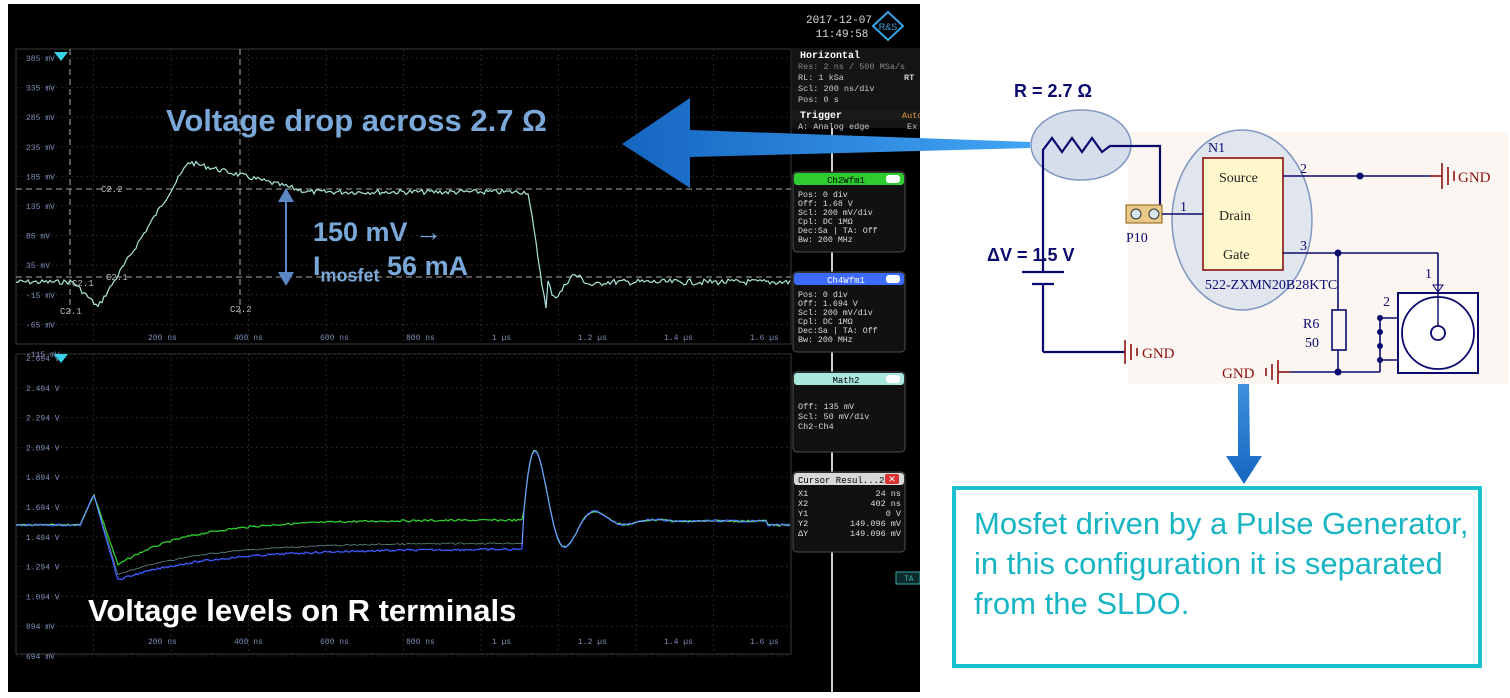  What do you see at coordinates (40, 325) in the screenshot?
I see `upper-y-tick: -65 mV` at bounding box center [40, 325].